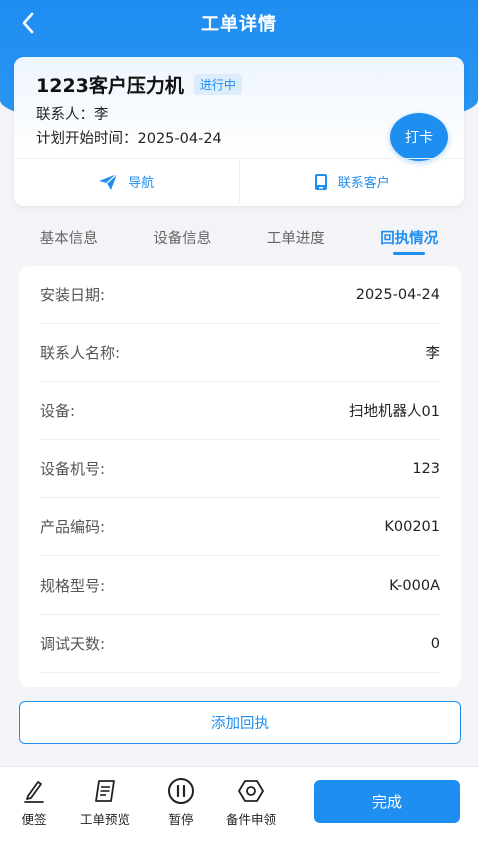 Image resolution: width=478 pixels, height=850 pixels. I want to click on tab-label: 设备信息, so click(182, 239).